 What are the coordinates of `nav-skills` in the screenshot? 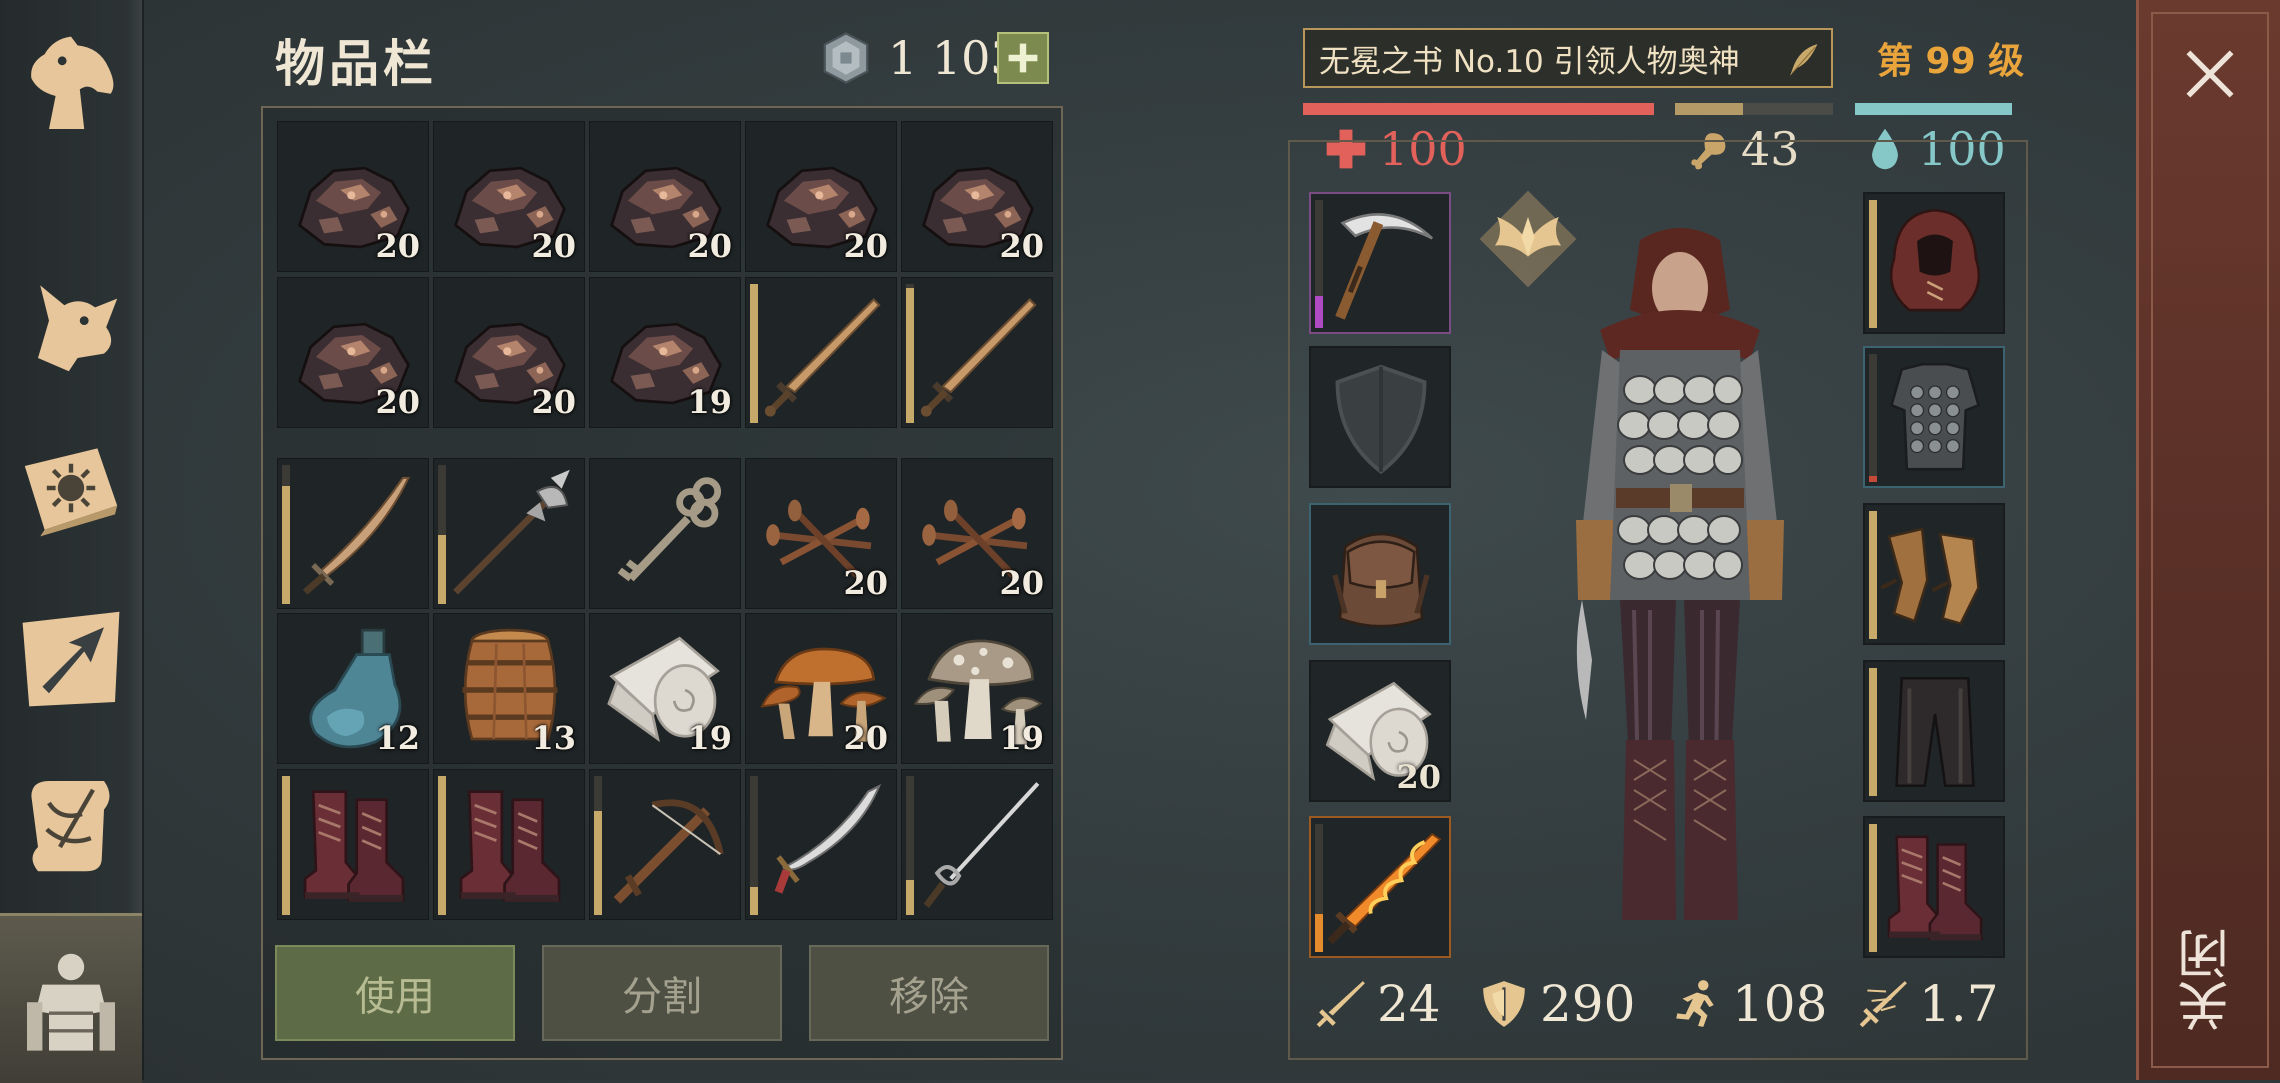 It's located at (71, 488).